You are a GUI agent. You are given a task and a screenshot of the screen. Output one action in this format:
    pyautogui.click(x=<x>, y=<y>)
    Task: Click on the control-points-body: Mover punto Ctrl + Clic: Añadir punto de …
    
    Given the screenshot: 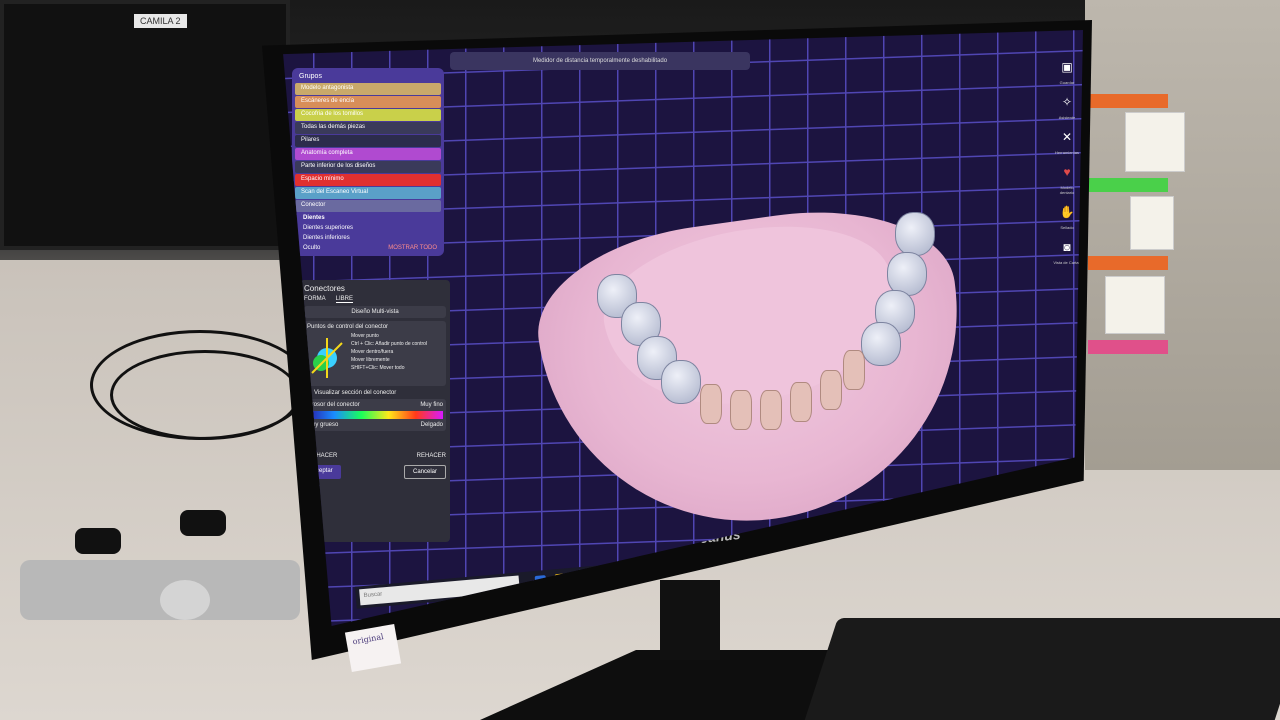 What is the action you would take?
    pyautogui.click(x=375, y=358)
    